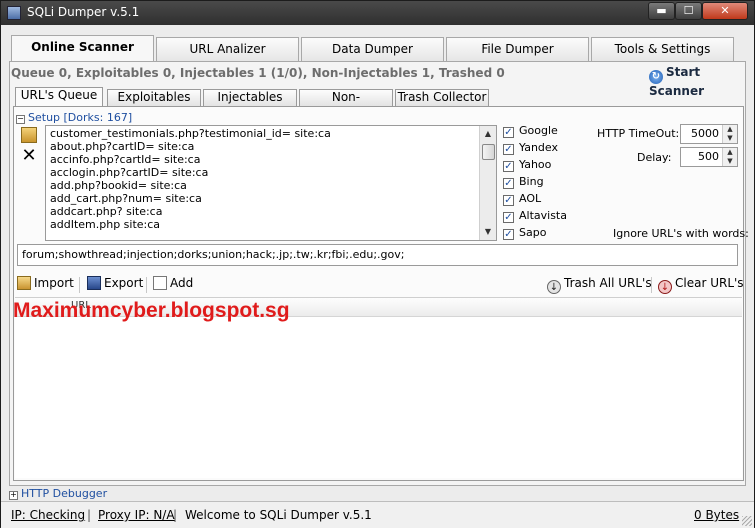 Image resolution: width=755 pixels, height=528 pixels. I want to click on engine-label: Yandex, so click(538, 147).